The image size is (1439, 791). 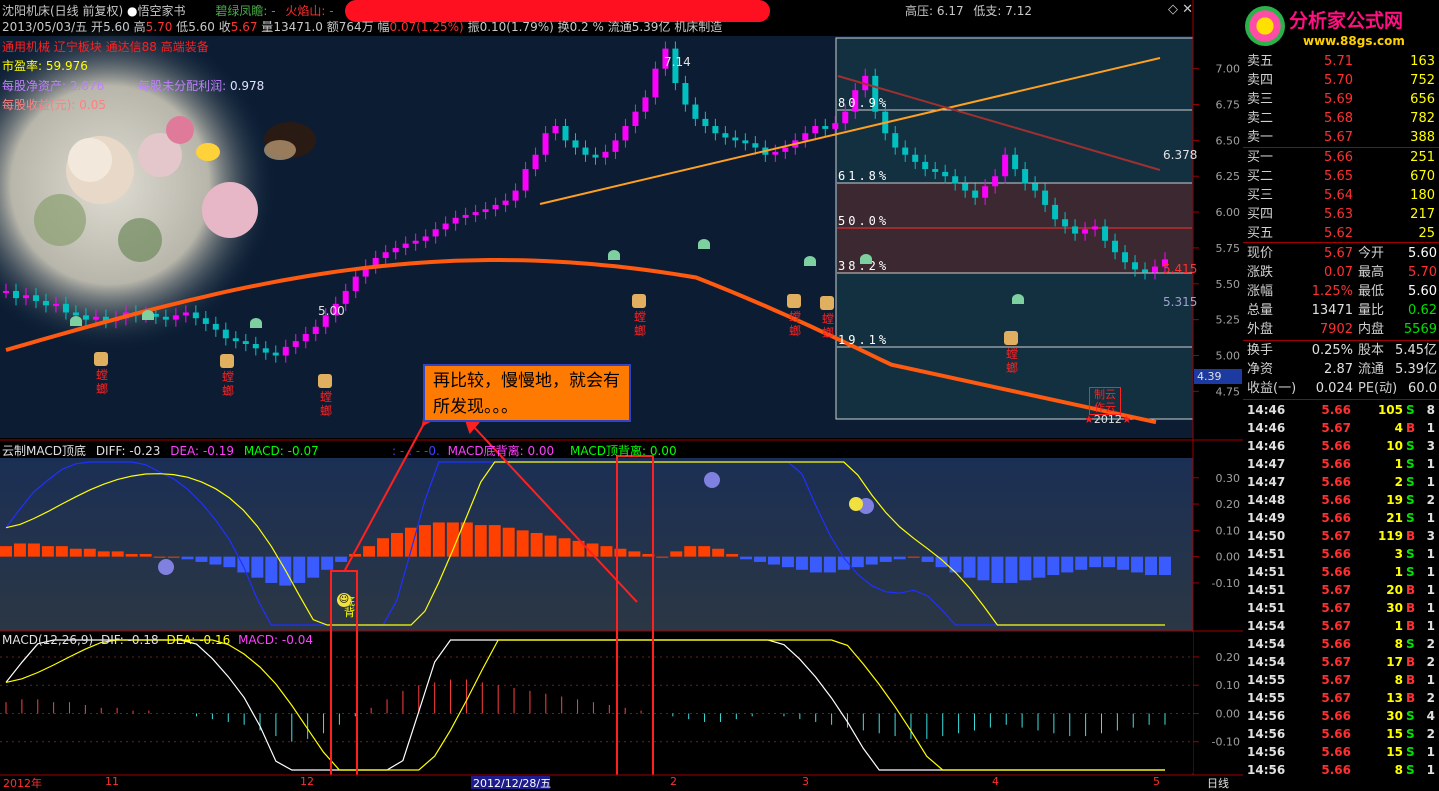 I want to click on dea-label: DEA:, so click(x=185, y=451).